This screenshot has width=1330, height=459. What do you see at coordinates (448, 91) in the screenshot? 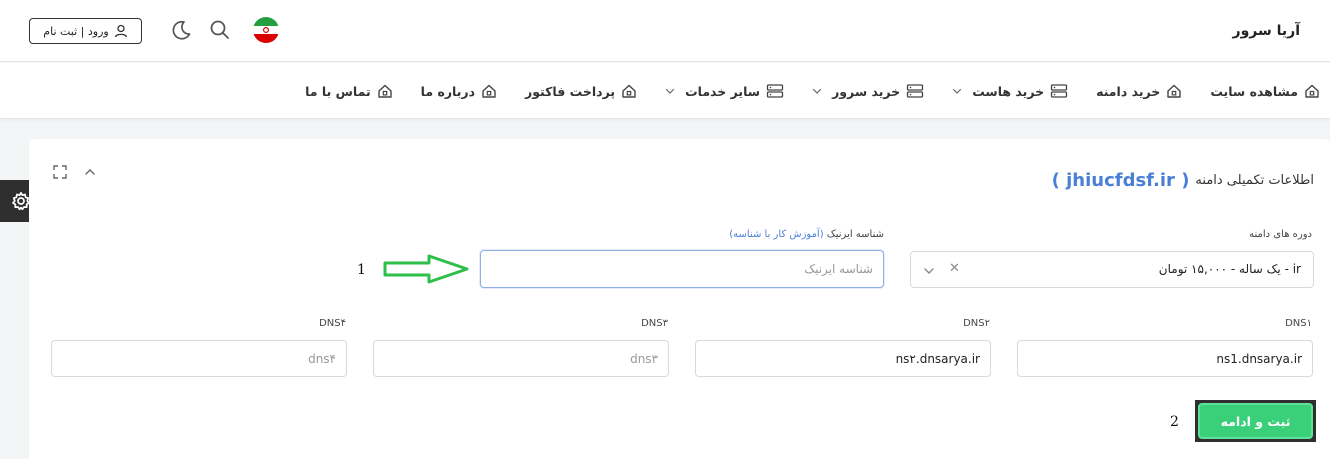
I see `nav-item-label: درباره ما` at bounding box center [448, 91].